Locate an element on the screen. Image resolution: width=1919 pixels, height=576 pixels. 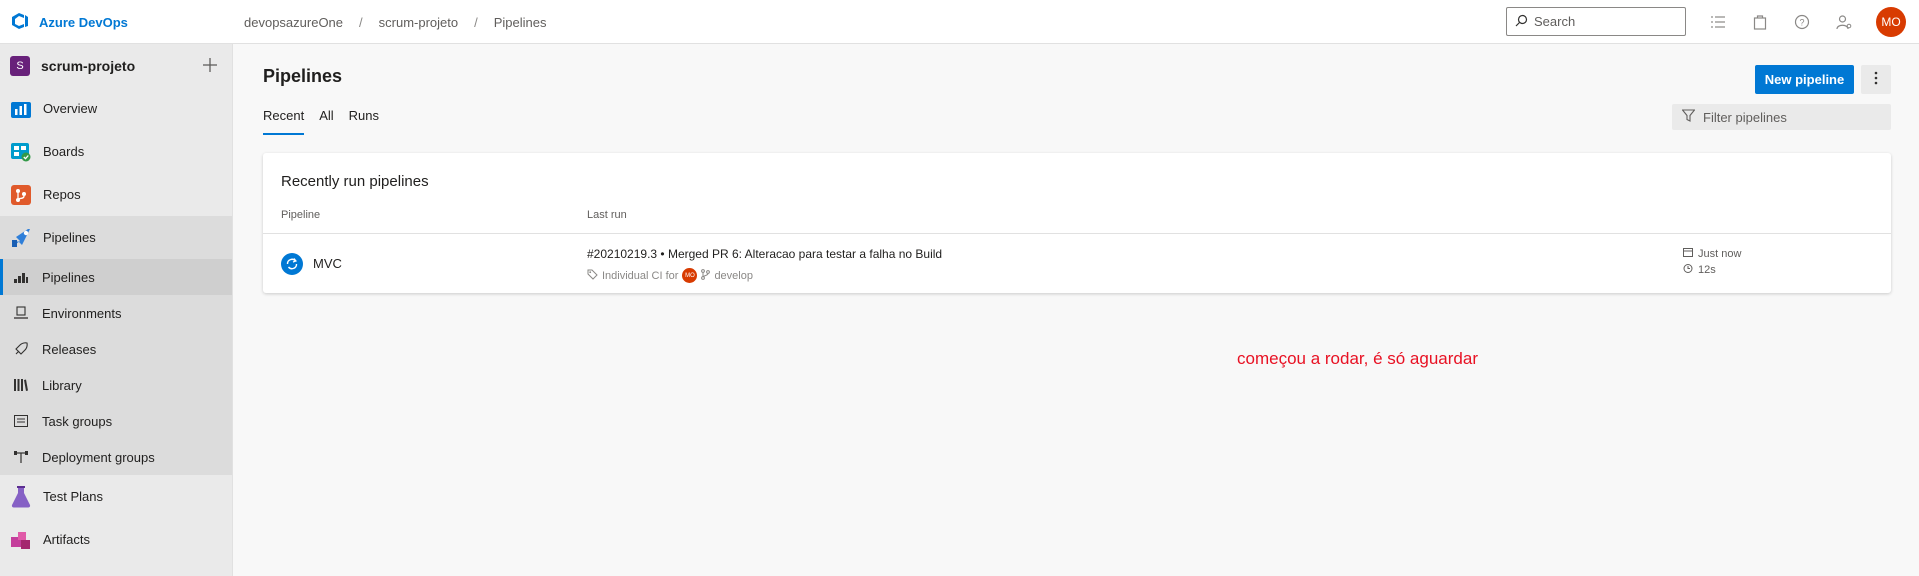
more-actions-button is located at coordinates (1876, 79).